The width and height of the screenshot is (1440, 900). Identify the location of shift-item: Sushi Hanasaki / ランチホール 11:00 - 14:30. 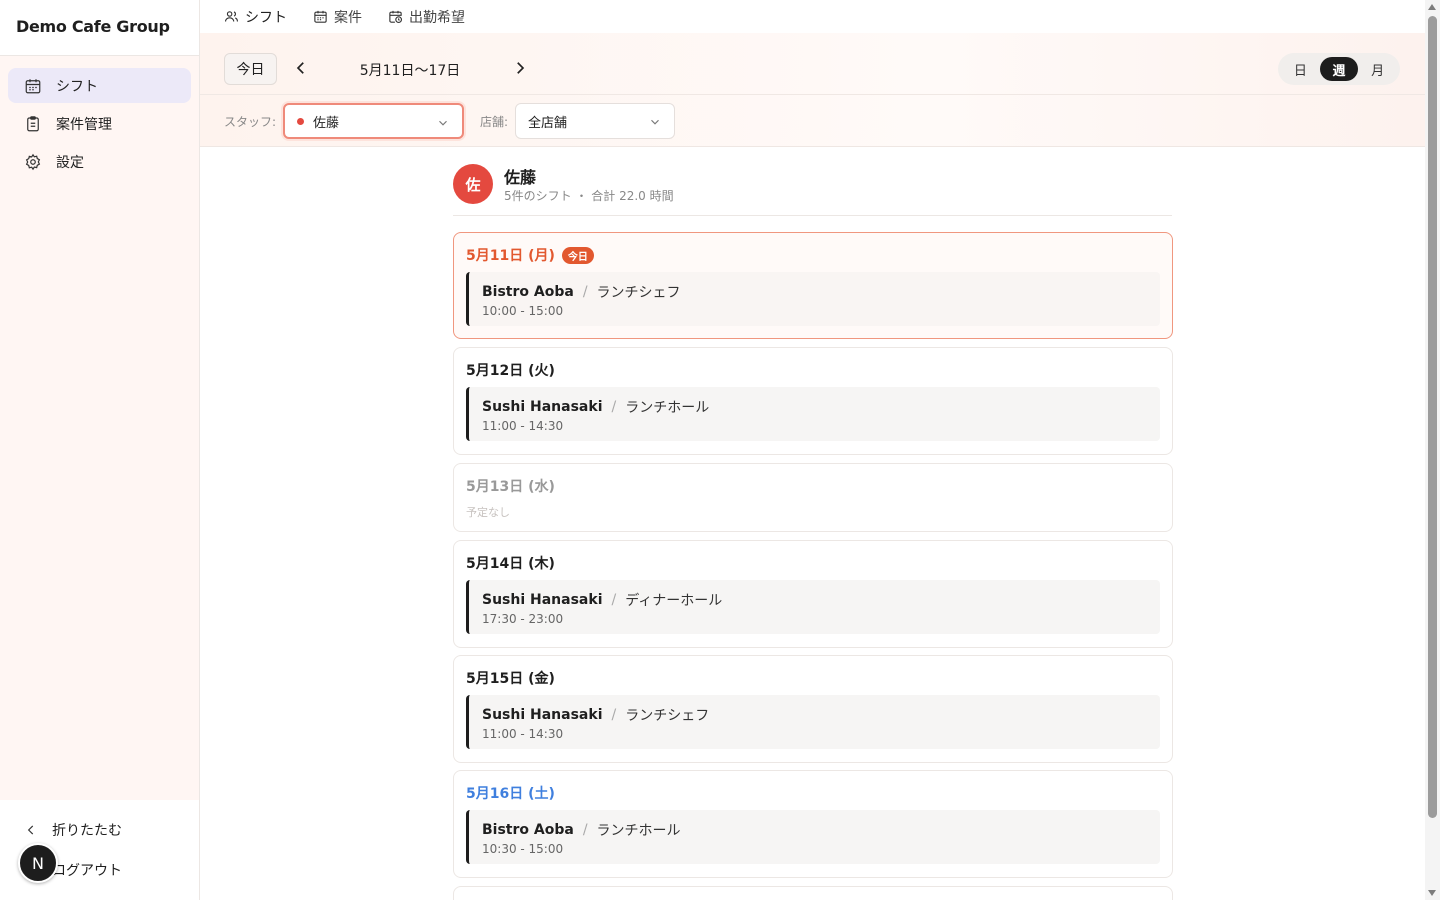
(813, 414).